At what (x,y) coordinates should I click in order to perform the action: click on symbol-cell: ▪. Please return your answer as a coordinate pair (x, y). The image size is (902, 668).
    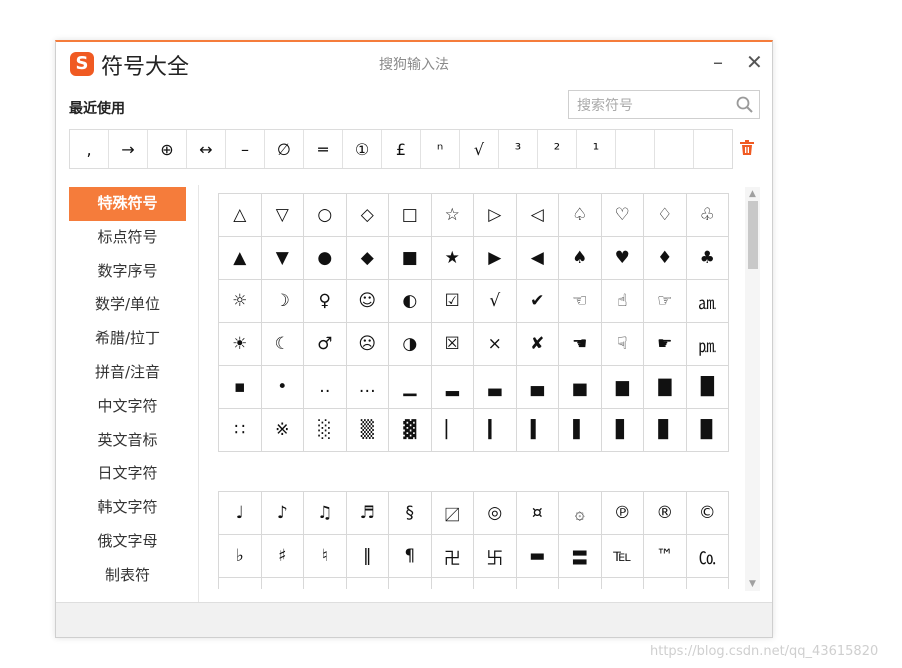
    Looking at the image, I should click on (240, 387).